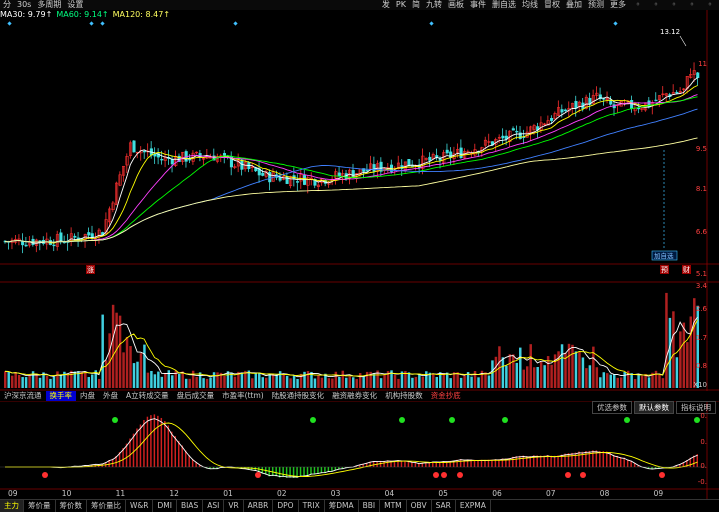  Describe the element at coordinates (285, 506) in the screenshot. I see `bottom-tab: DPO` at that location.